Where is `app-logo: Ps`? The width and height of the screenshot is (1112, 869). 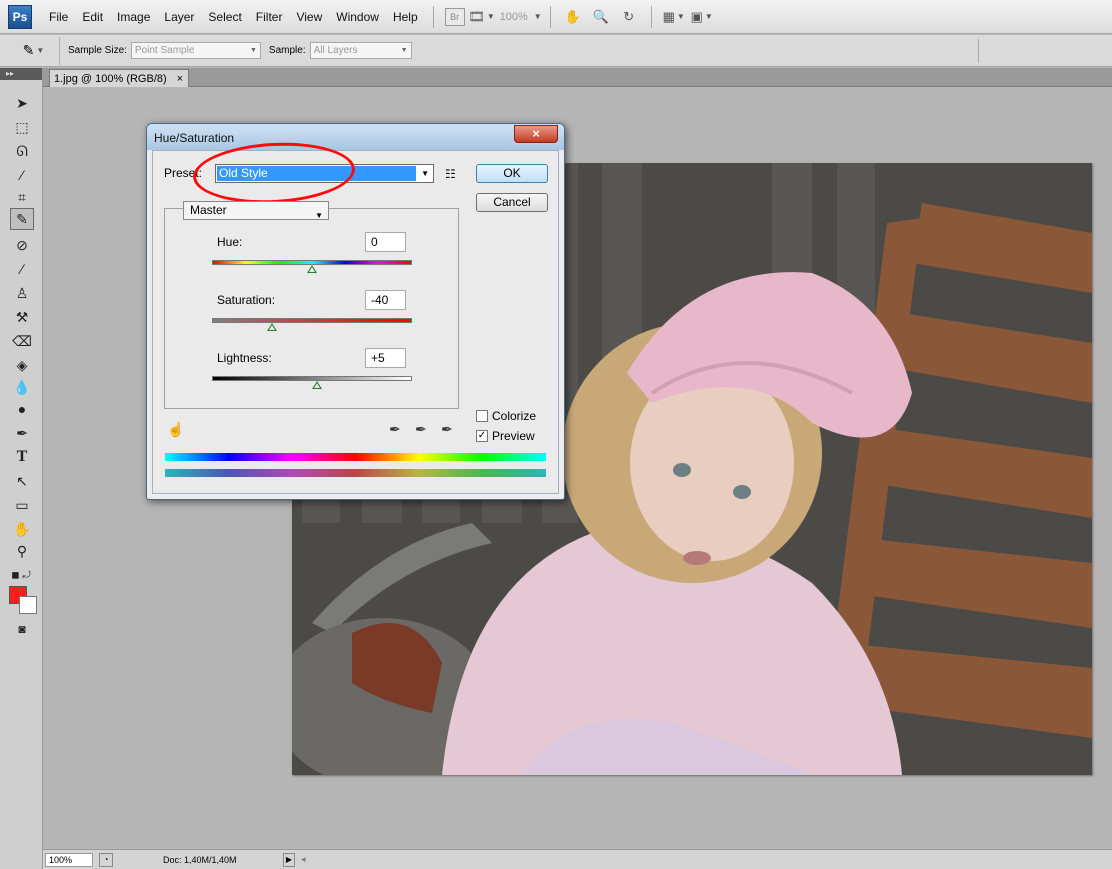
app-logo: Ps is located at coordinates (20, 16).